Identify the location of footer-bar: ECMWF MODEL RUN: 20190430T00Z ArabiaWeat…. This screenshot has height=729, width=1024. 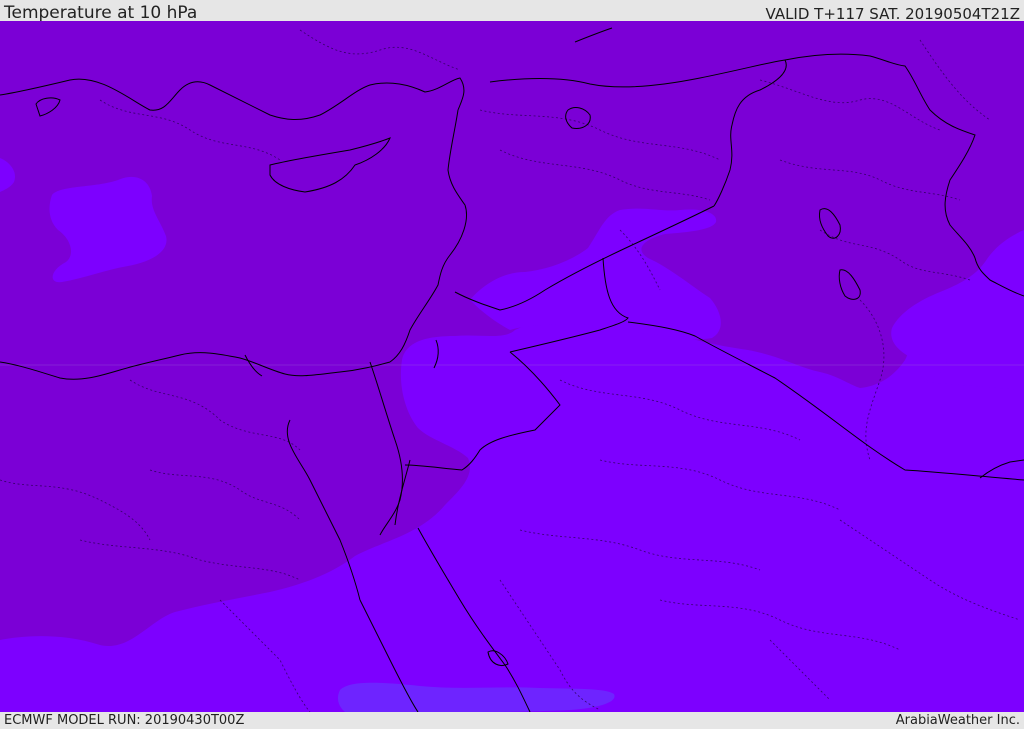
(512, 720).